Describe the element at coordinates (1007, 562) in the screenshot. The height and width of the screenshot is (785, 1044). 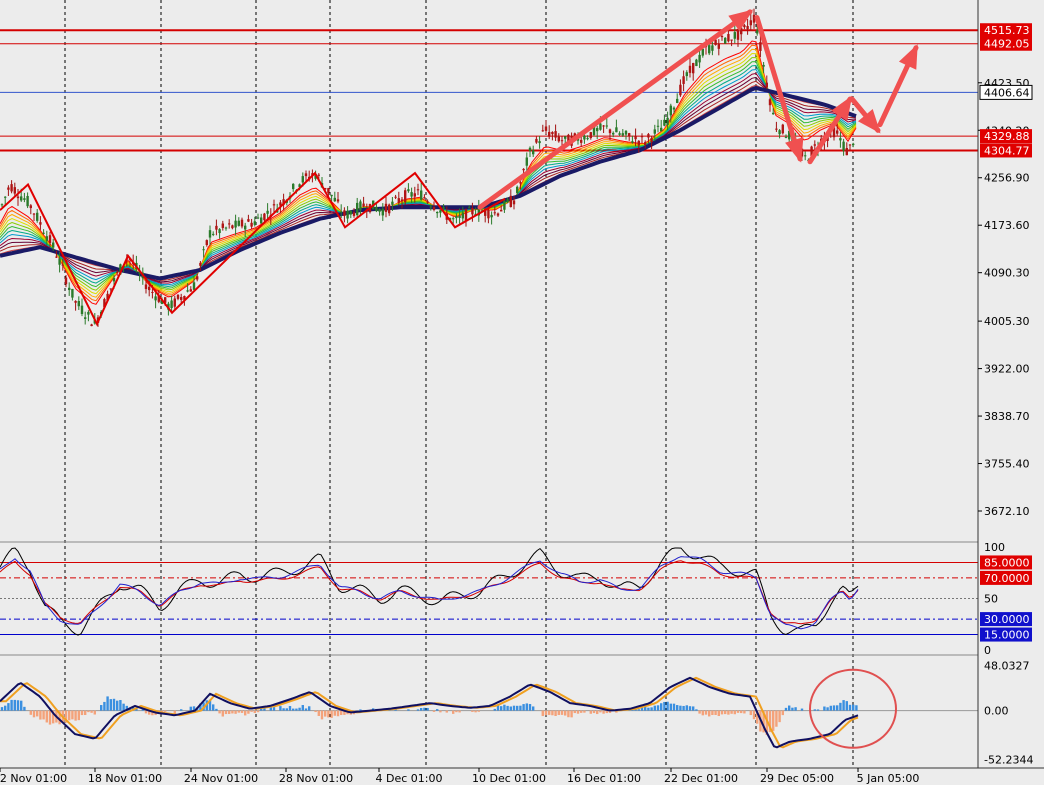
I see `oscillator-level-label: 85.0000` at that location.